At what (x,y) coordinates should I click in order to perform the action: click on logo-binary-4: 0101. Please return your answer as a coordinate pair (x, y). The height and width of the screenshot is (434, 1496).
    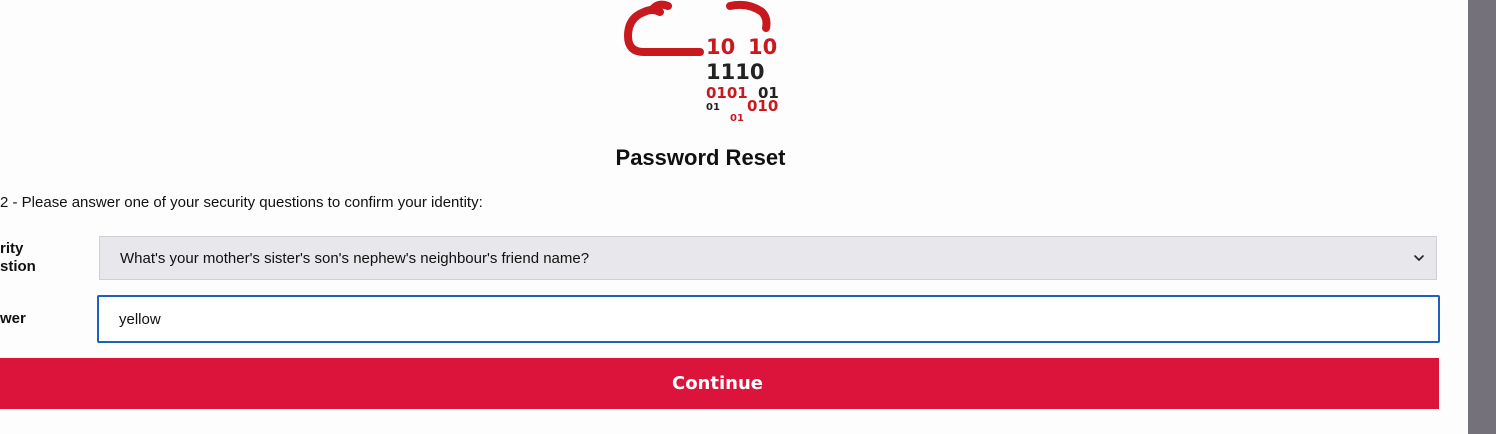
    Looking at the image, I should click on (727, 93).